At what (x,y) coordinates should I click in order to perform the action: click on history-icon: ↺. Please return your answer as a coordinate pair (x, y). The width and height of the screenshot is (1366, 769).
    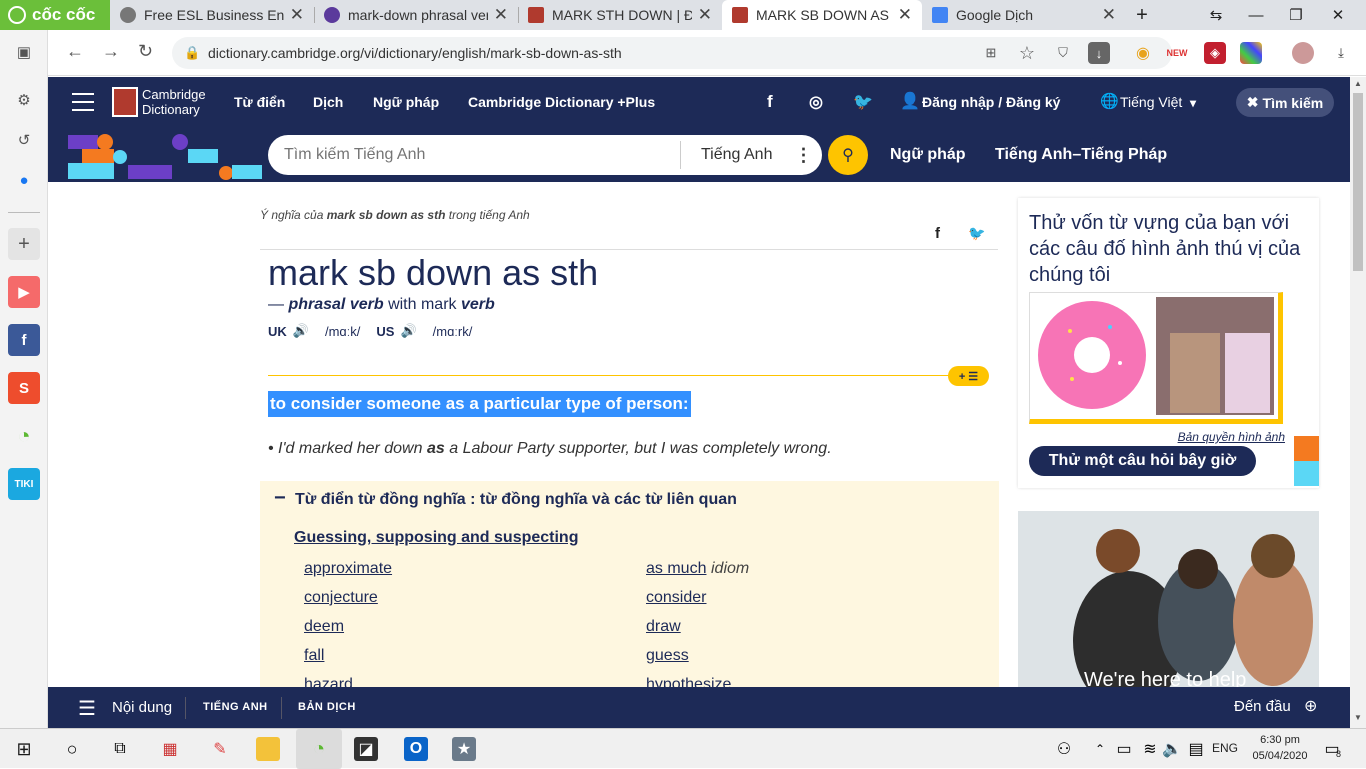
    Looking at the image, I should click on (24, 140).